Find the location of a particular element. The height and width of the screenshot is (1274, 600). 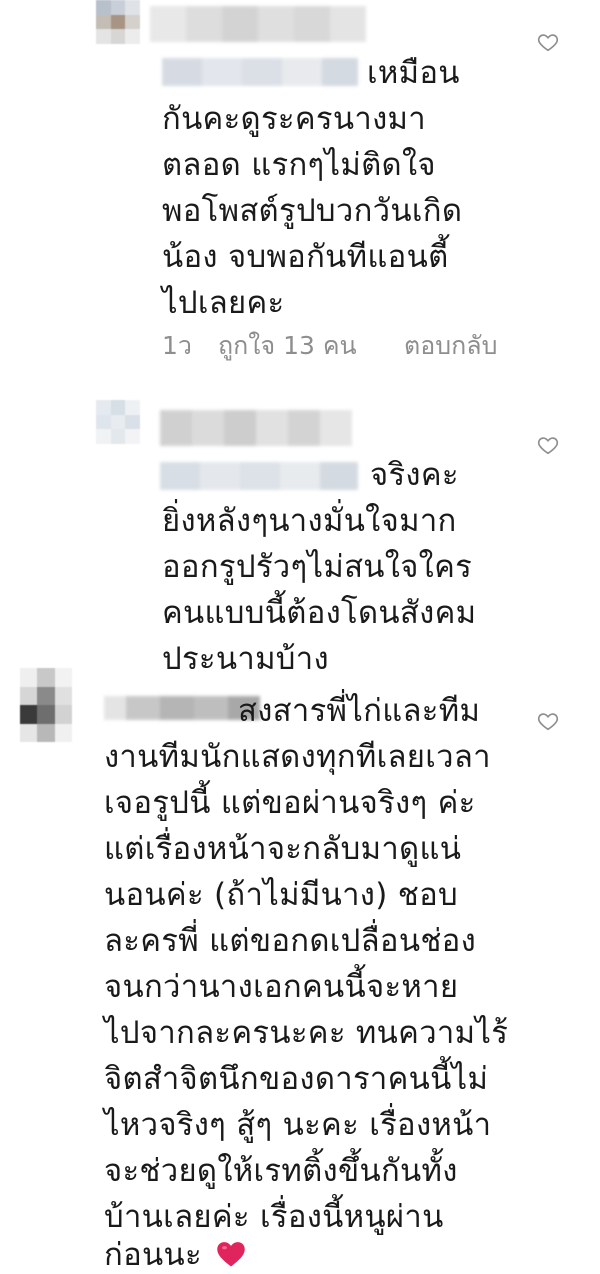

comment-text-line: ละครพี่ แต่ขอกดเปลื่อนช่อง is located at coordinates (290, 941).